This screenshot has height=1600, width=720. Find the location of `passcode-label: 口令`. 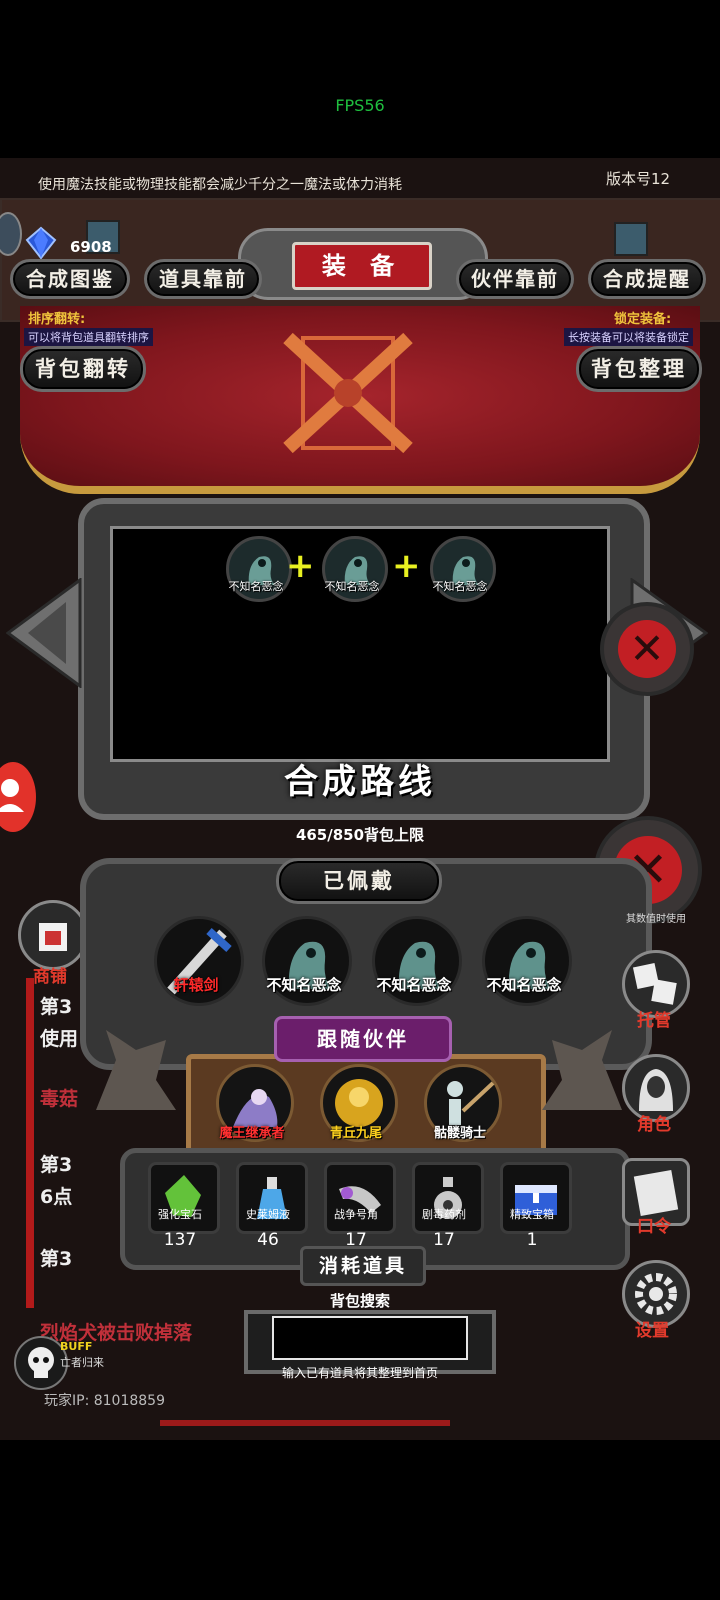

passcode-label: 口令 is located at coordinates (654, 1227).